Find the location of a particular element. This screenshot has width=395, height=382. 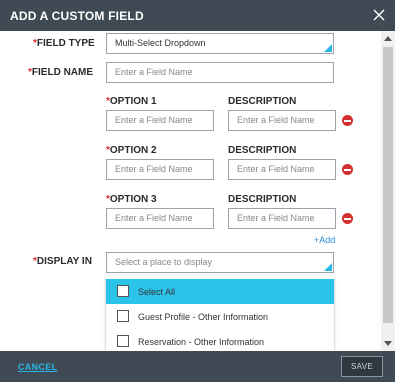

dropdown-option-guest-profile: Guest Profile - Other Information is located at coordinates (220, 316).